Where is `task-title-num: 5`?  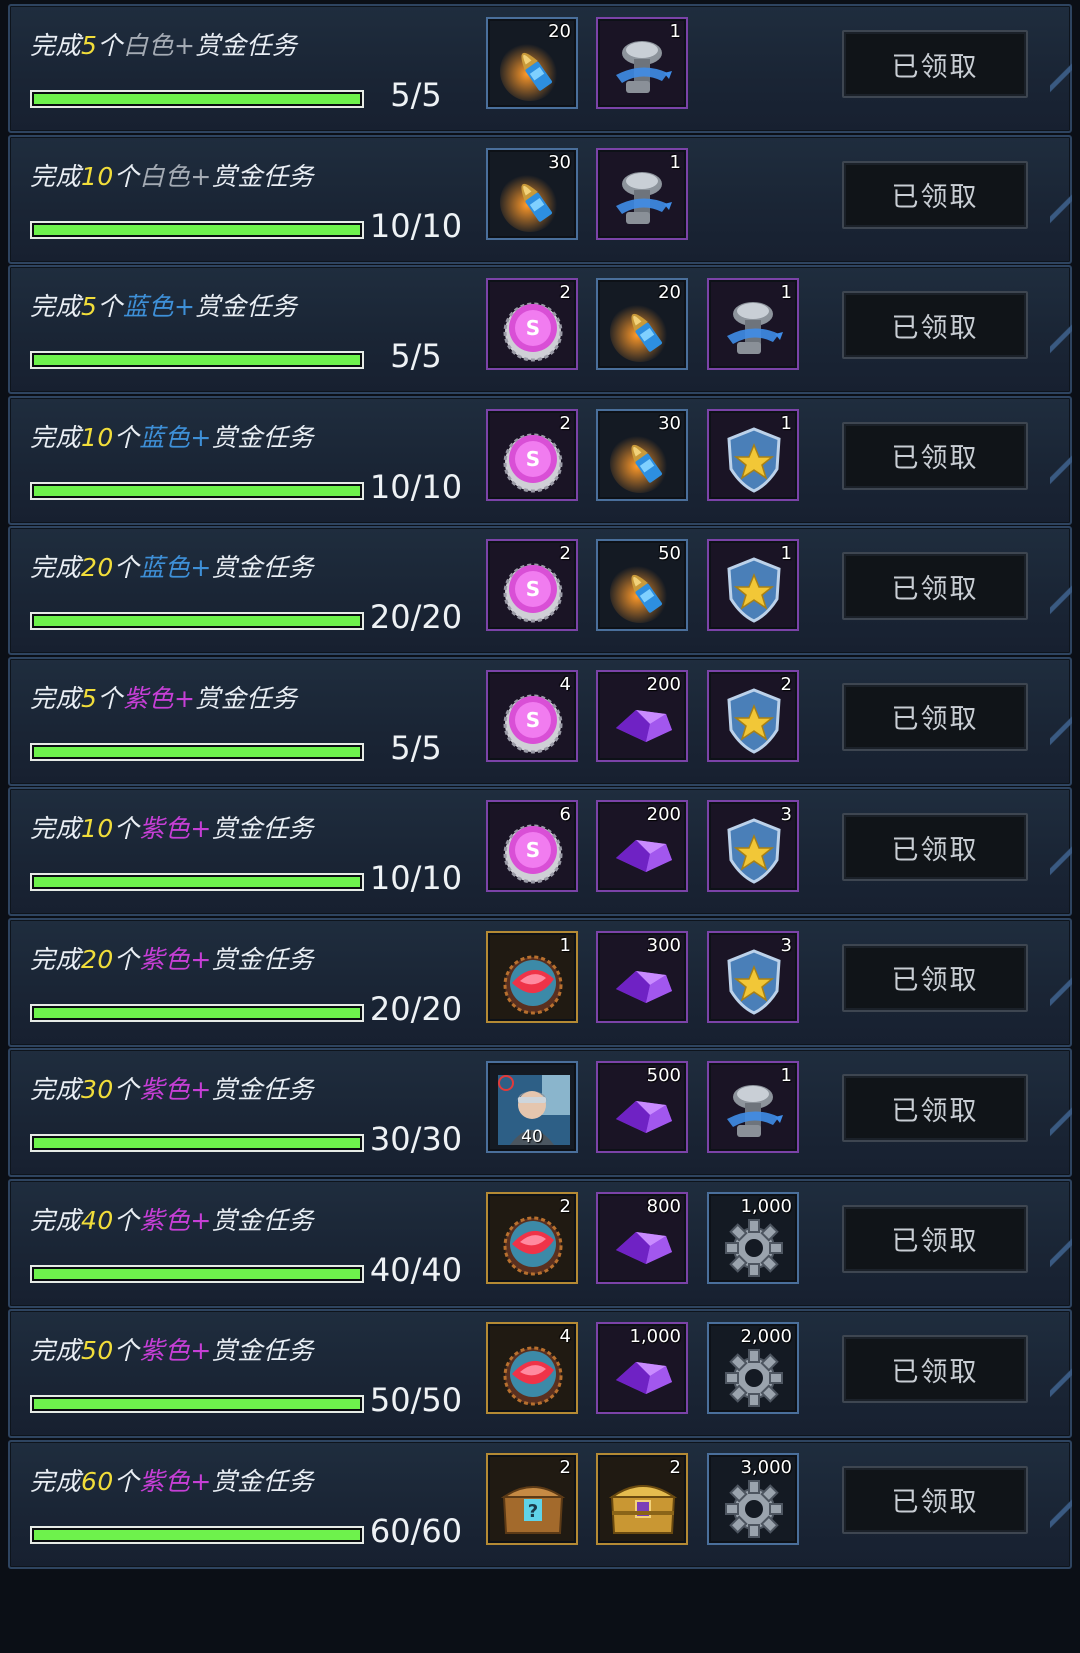
task-title-num: 5 is located at coordinates (89, 45).